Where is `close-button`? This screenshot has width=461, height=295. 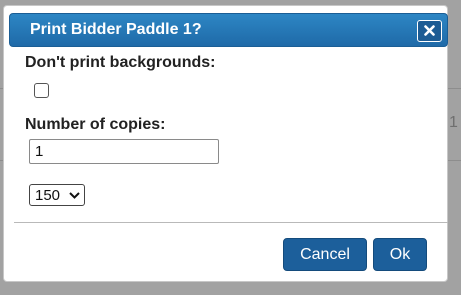
close-button is located at coordinates (429, 31).